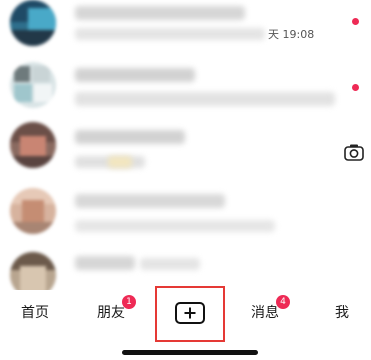 Image resolution: width=371 pixels, height=360 pixels. What do you see at coordinates (354, 153) in the screenshot?
I see `camera-icon` at bounding box center [354, 153].